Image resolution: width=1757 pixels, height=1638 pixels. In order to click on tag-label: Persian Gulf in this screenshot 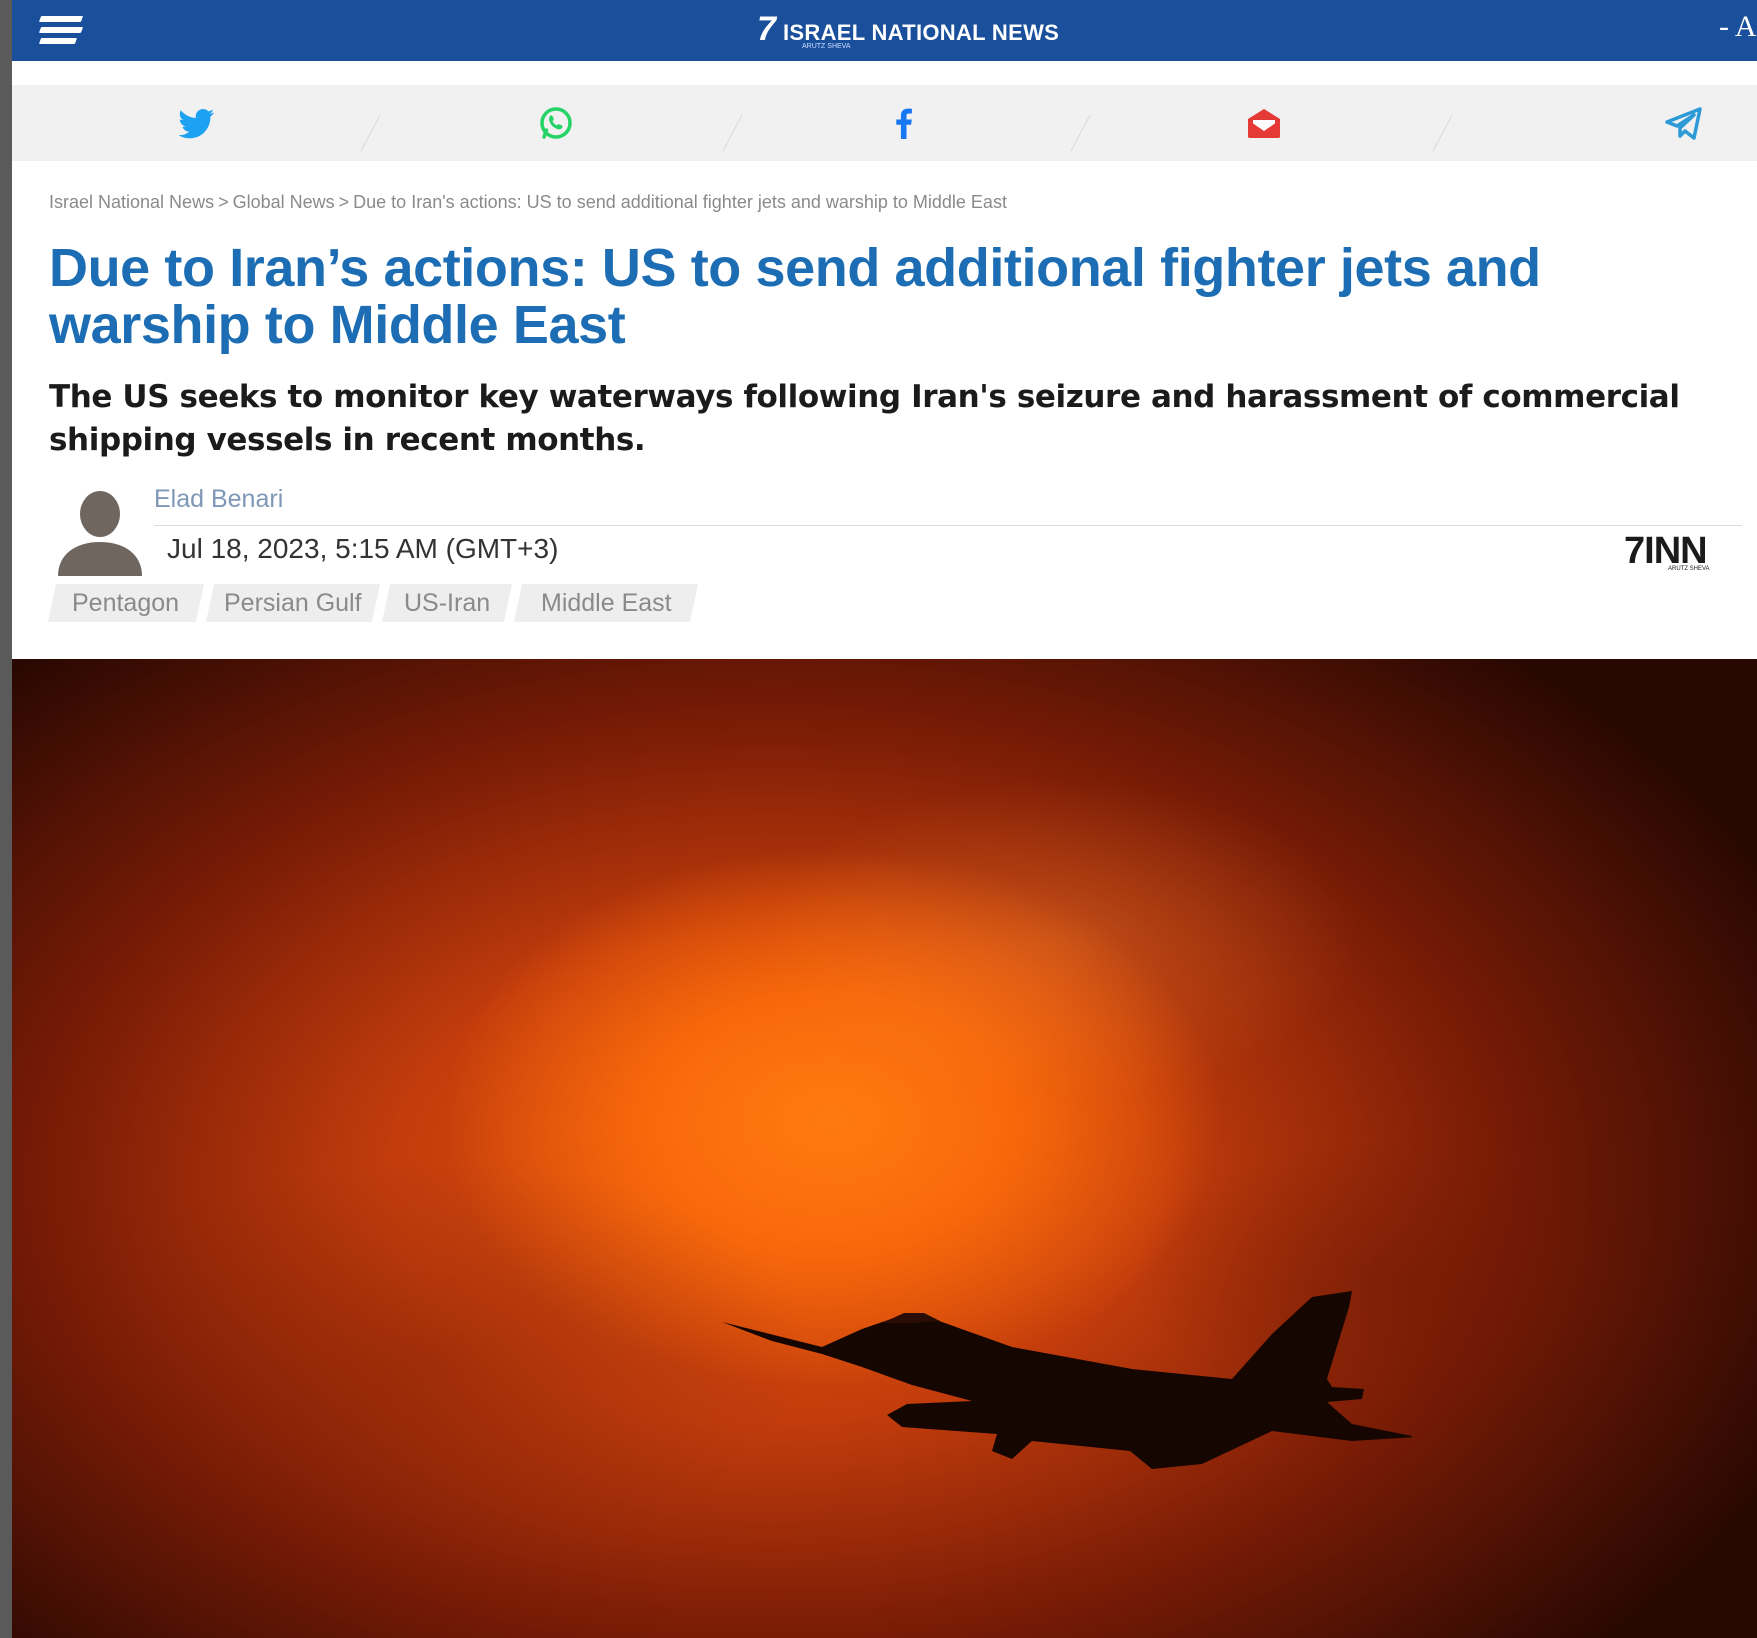, I will do `click(293, 603)`.